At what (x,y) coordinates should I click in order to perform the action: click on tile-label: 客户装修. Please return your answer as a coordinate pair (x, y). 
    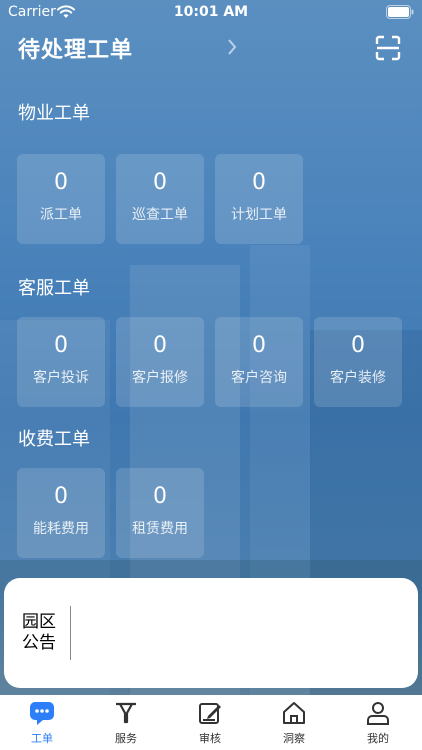
    Looking at the image, I should click on (358, 378).